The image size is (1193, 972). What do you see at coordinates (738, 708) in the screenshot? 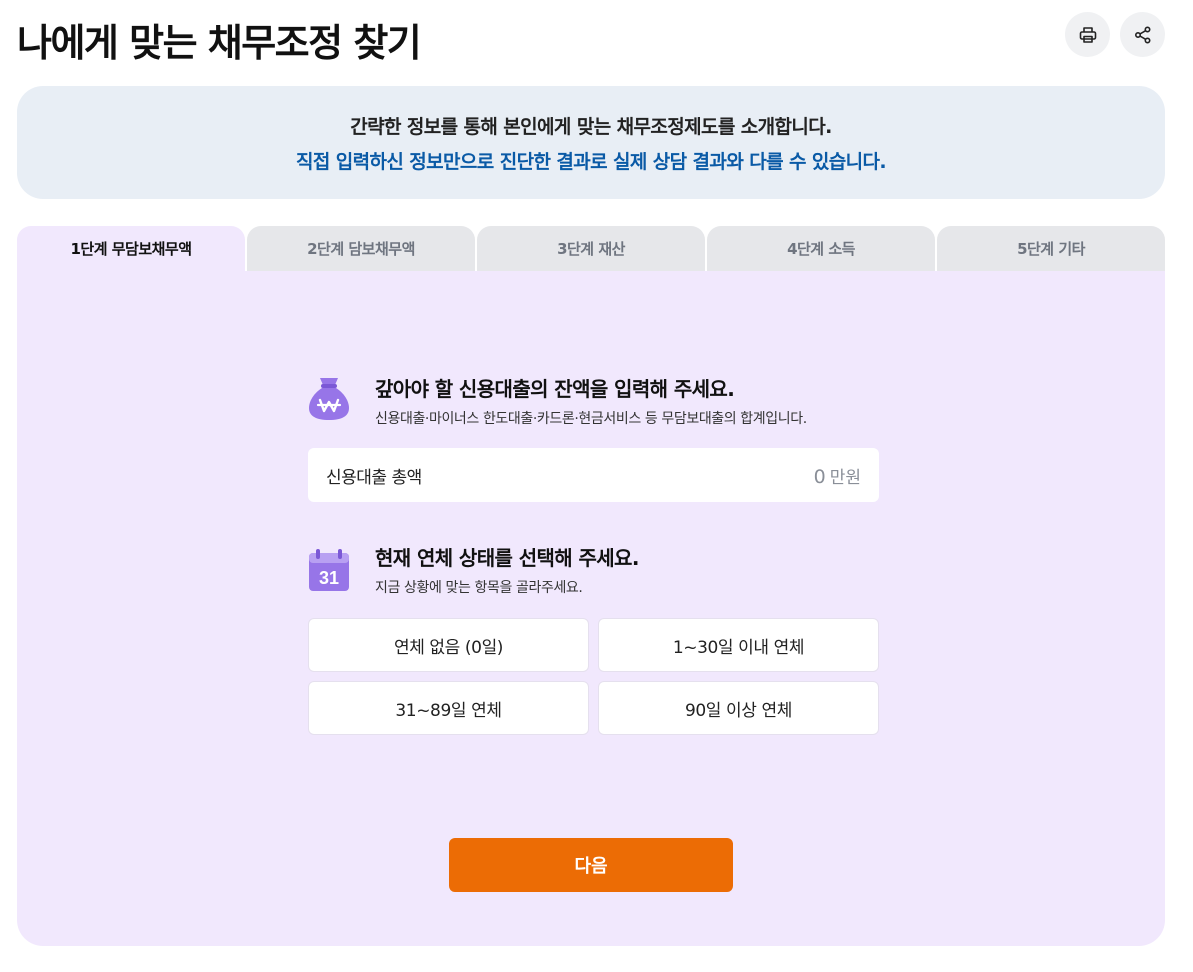
I see `option-overdue-90-plus: 90일 이상 연체` at bounding box center [738, 708].